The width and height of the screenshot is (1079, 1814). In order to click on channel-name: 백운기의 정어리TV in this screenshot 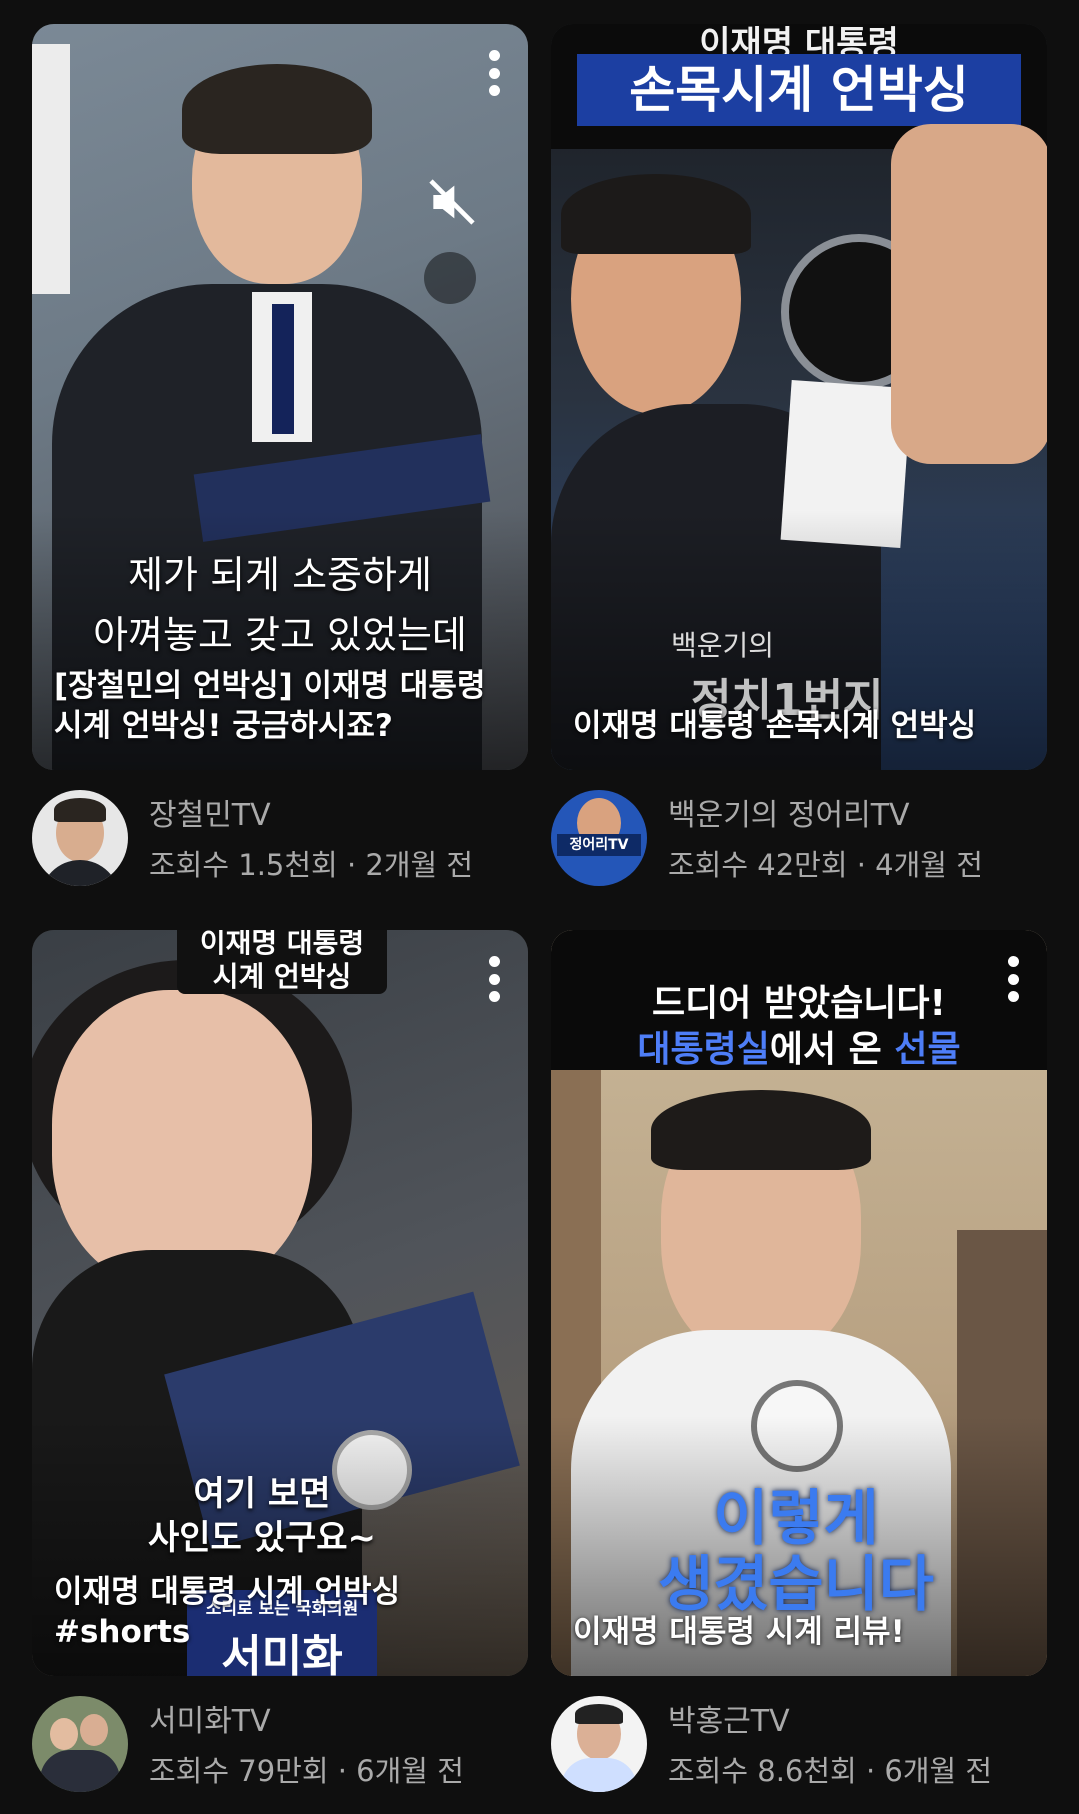, I will do `click(789, 812)`.